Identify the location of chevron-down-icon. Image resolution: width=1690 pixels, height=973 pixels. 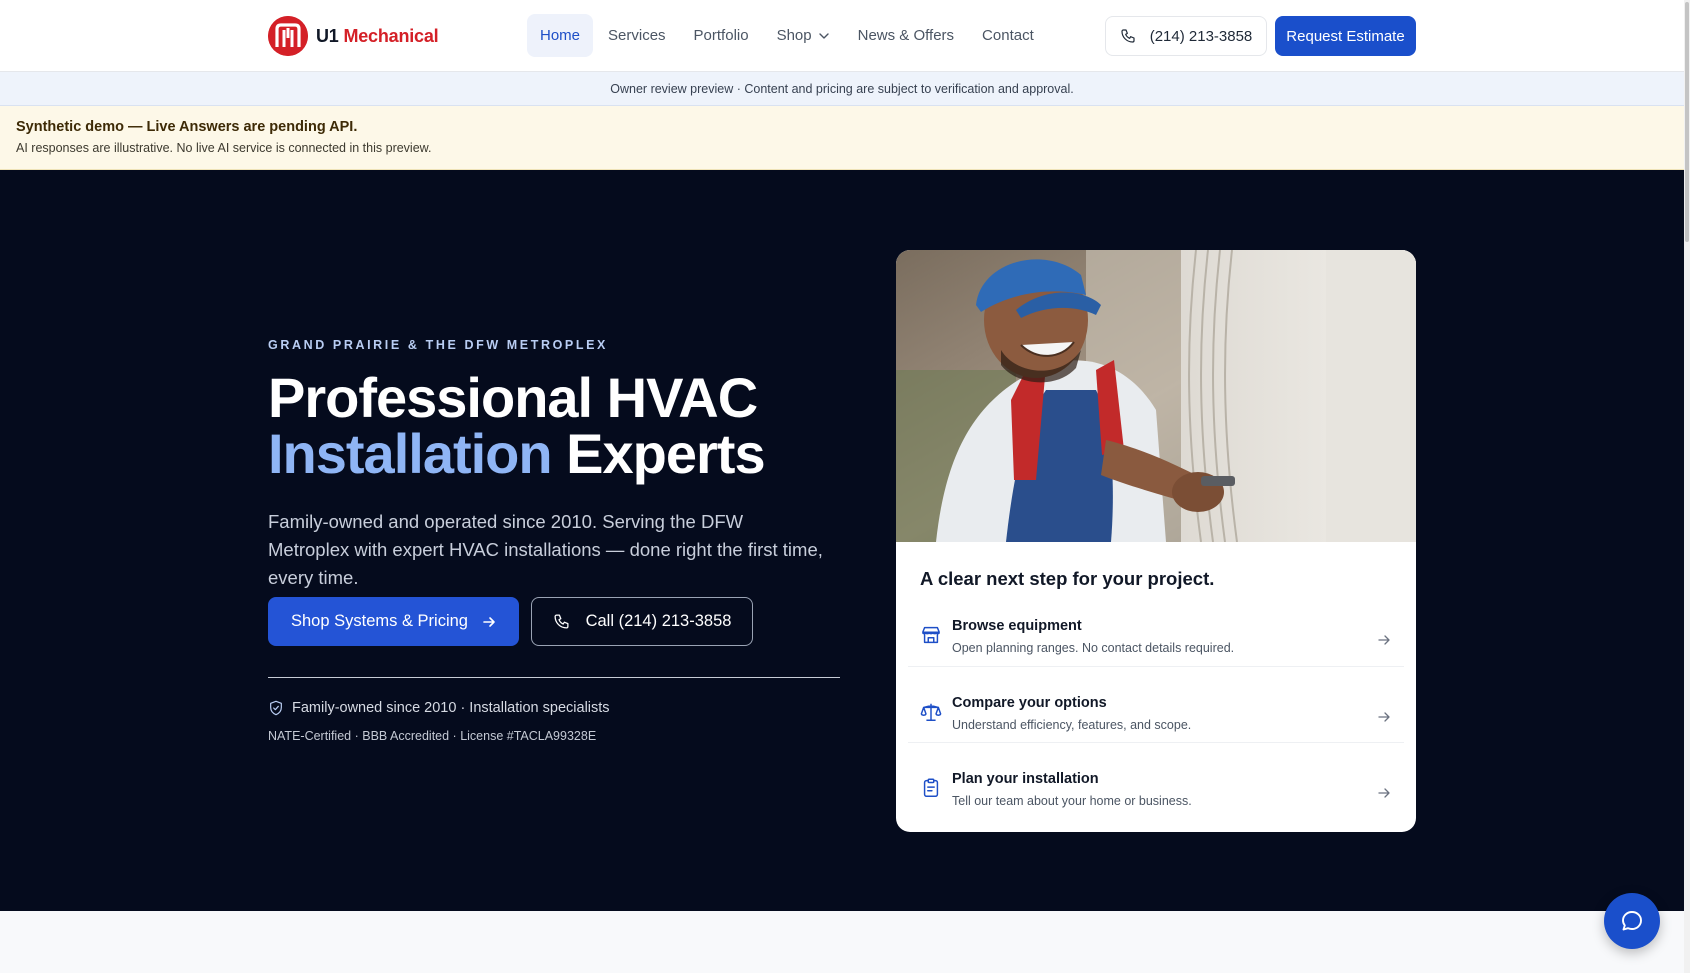
(823, 35).